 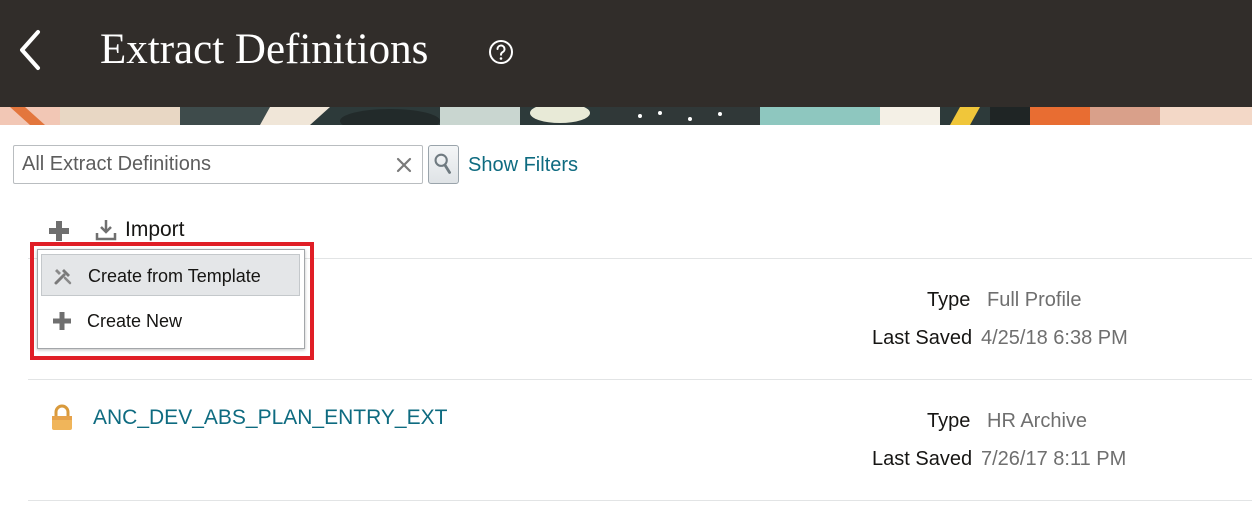 I want to click on last-saved-value: 4/25/18 6:38 PM, so click(x=1054, y=338).